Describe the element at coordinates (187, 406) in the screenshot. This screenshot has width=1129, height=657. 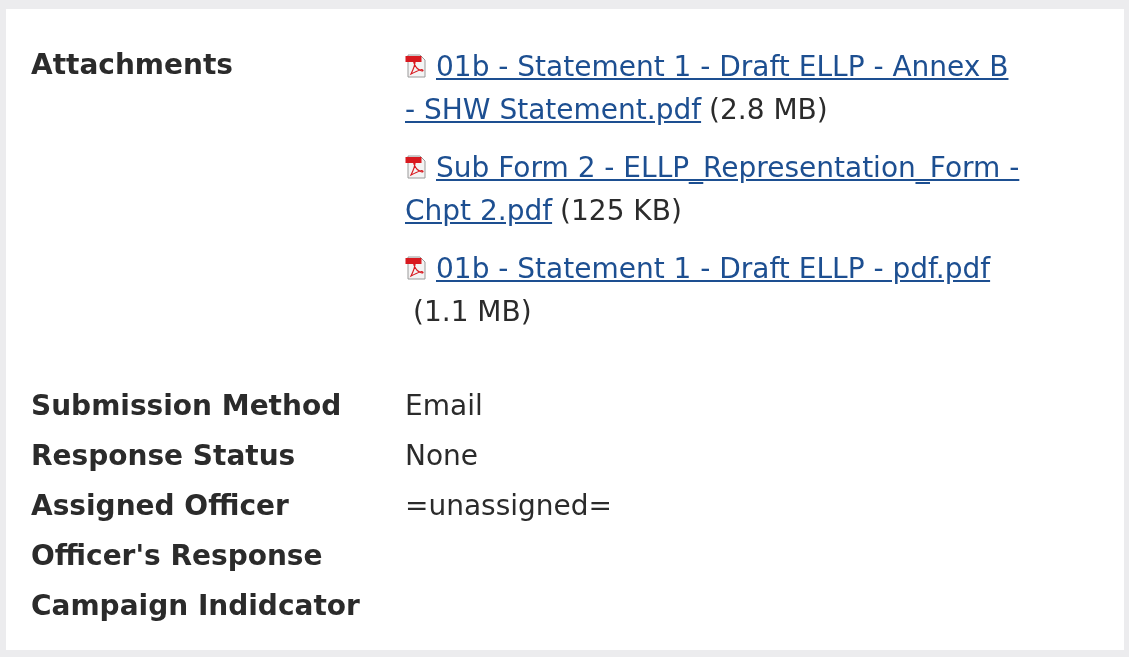
I see `field-label: Submission Method` at that location.